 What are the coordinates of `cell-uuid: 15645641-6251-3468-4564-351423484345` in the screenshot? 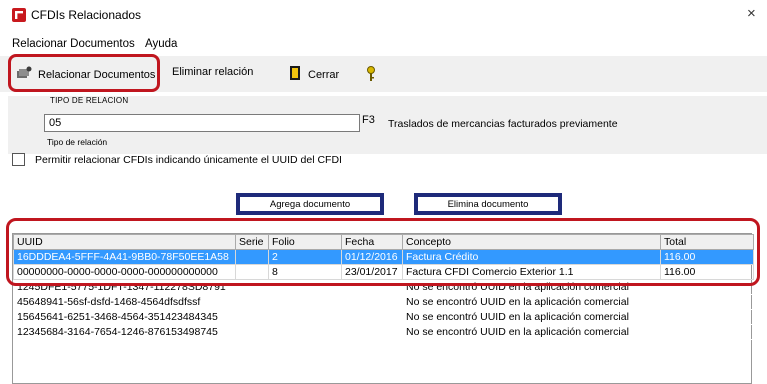 It's located at (124, 317).